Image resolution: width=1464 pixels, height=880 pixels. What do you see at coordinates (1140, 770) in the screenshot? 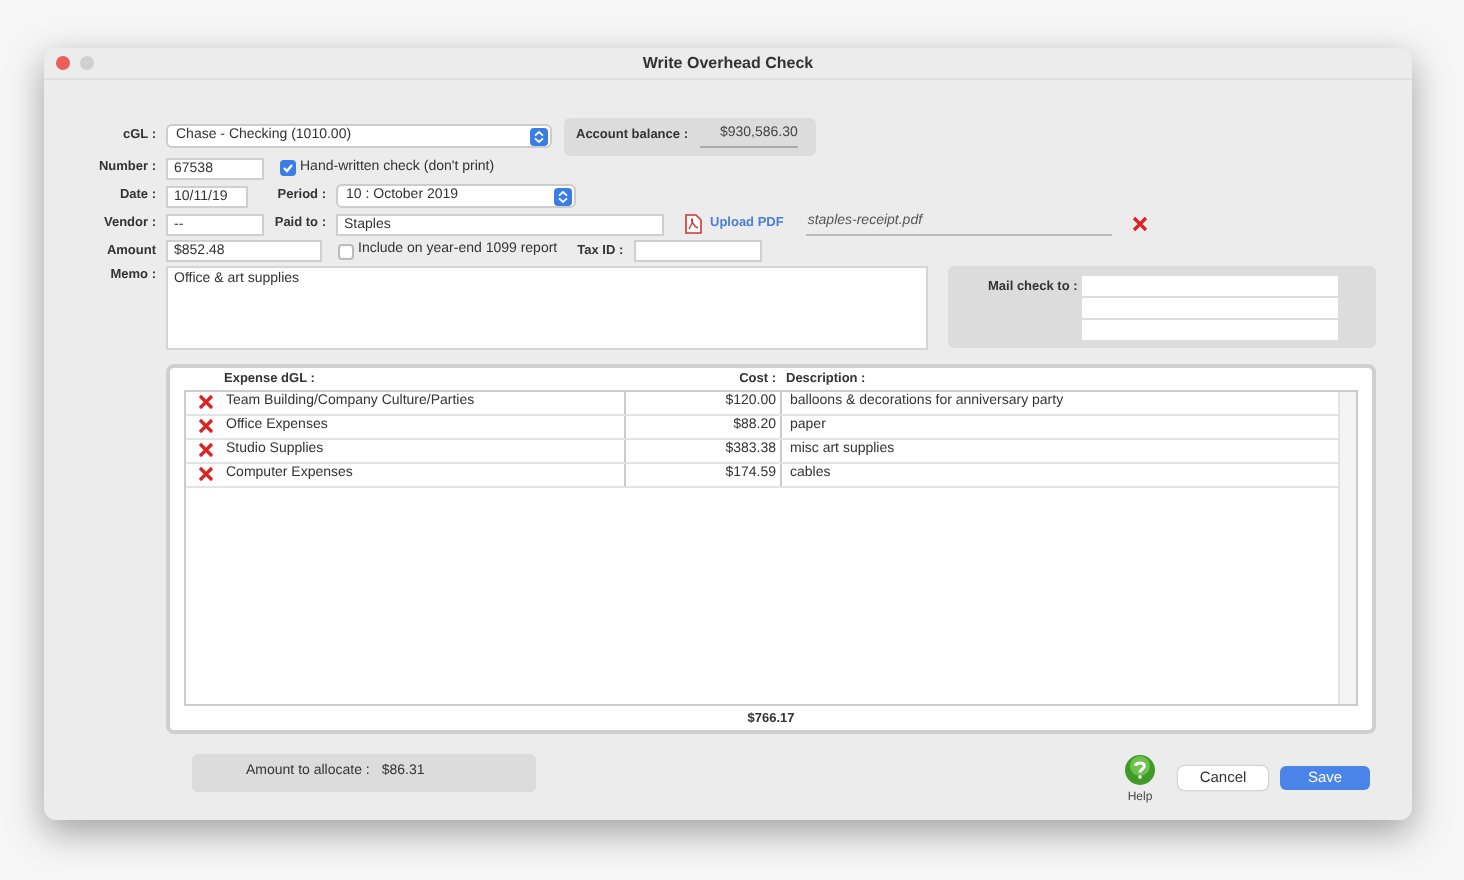
I see `help-icon` at bounding box center [1140, 770].